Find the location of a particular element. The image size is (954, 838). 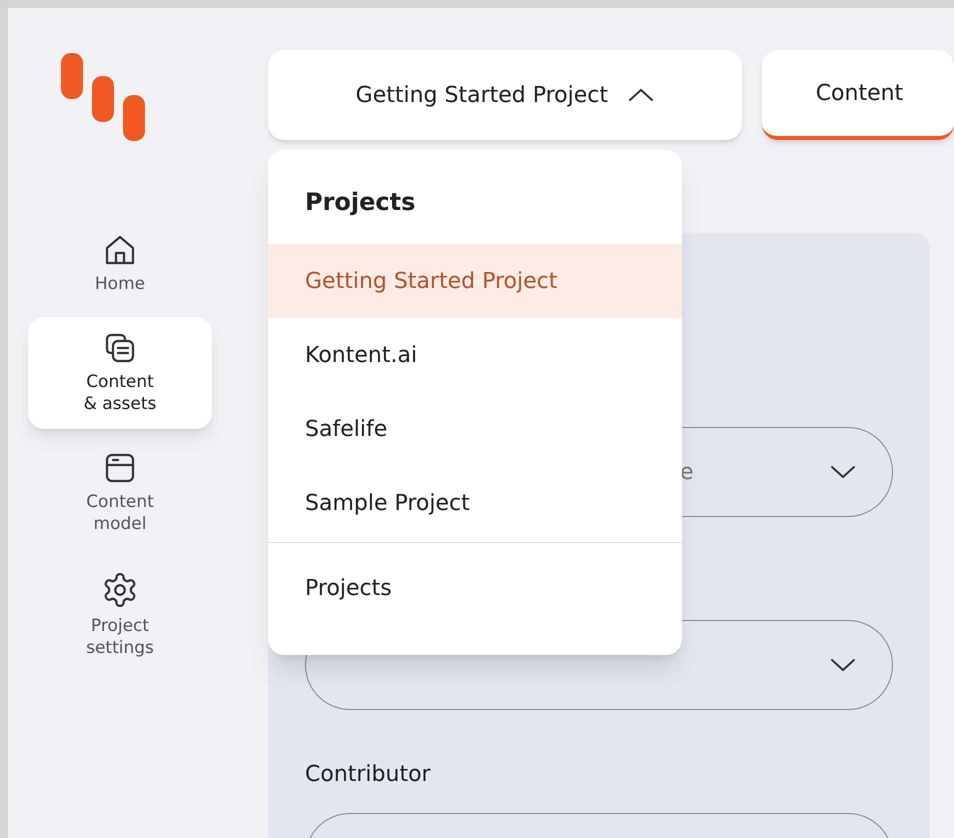

stacked-documents-icon is located at coordinates (120, 348).